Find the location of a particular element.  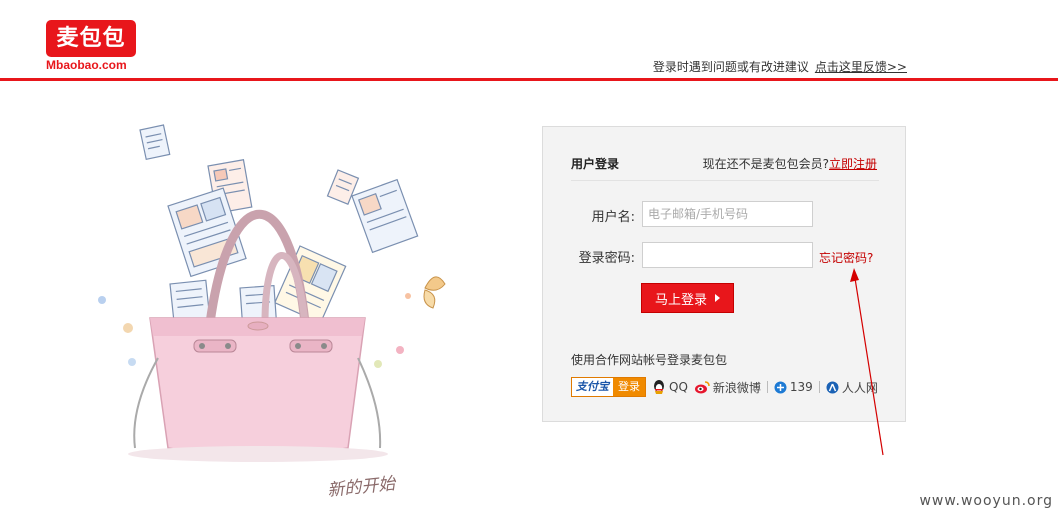

partner-qq: QQ is located at coordinates (670, 387).